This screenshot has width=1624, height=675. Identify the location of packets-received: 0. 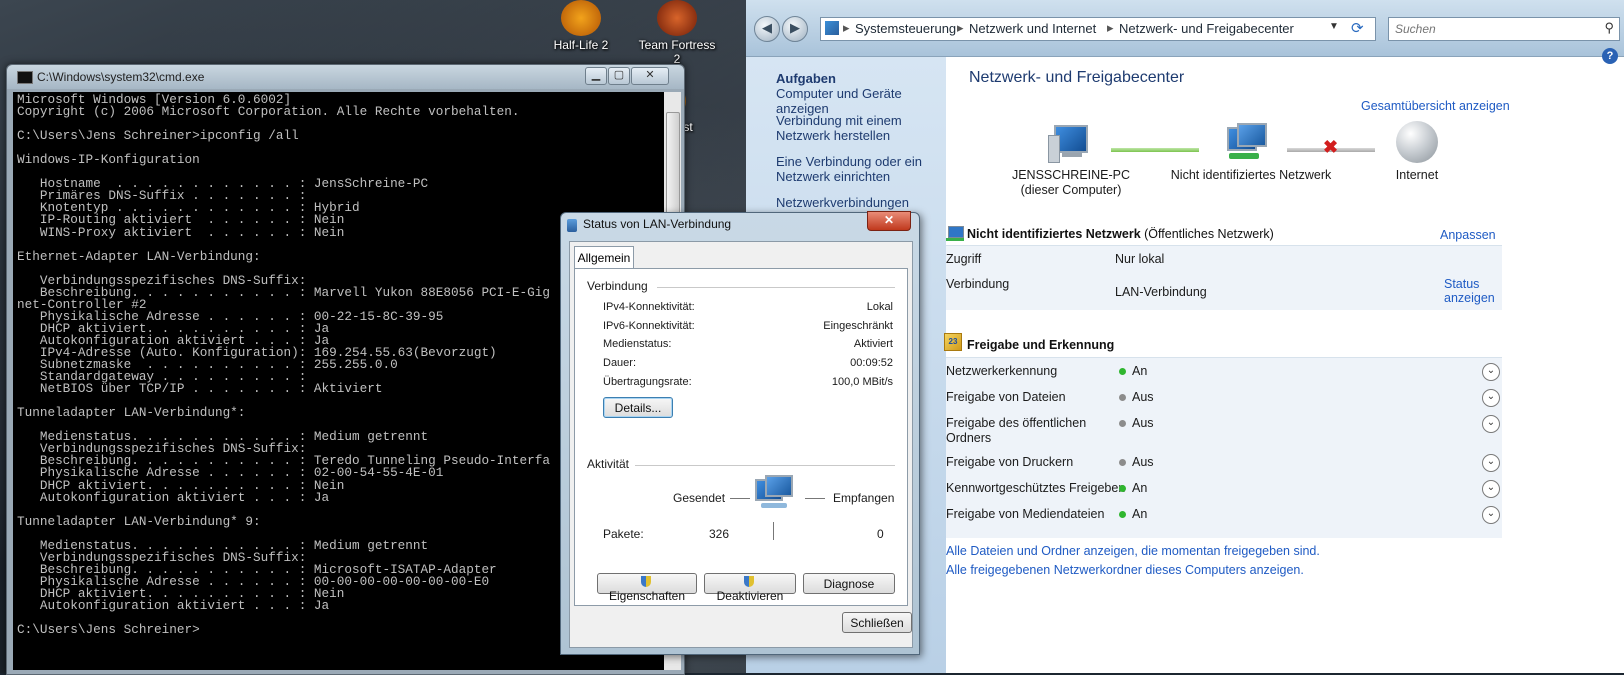
(880, 534).